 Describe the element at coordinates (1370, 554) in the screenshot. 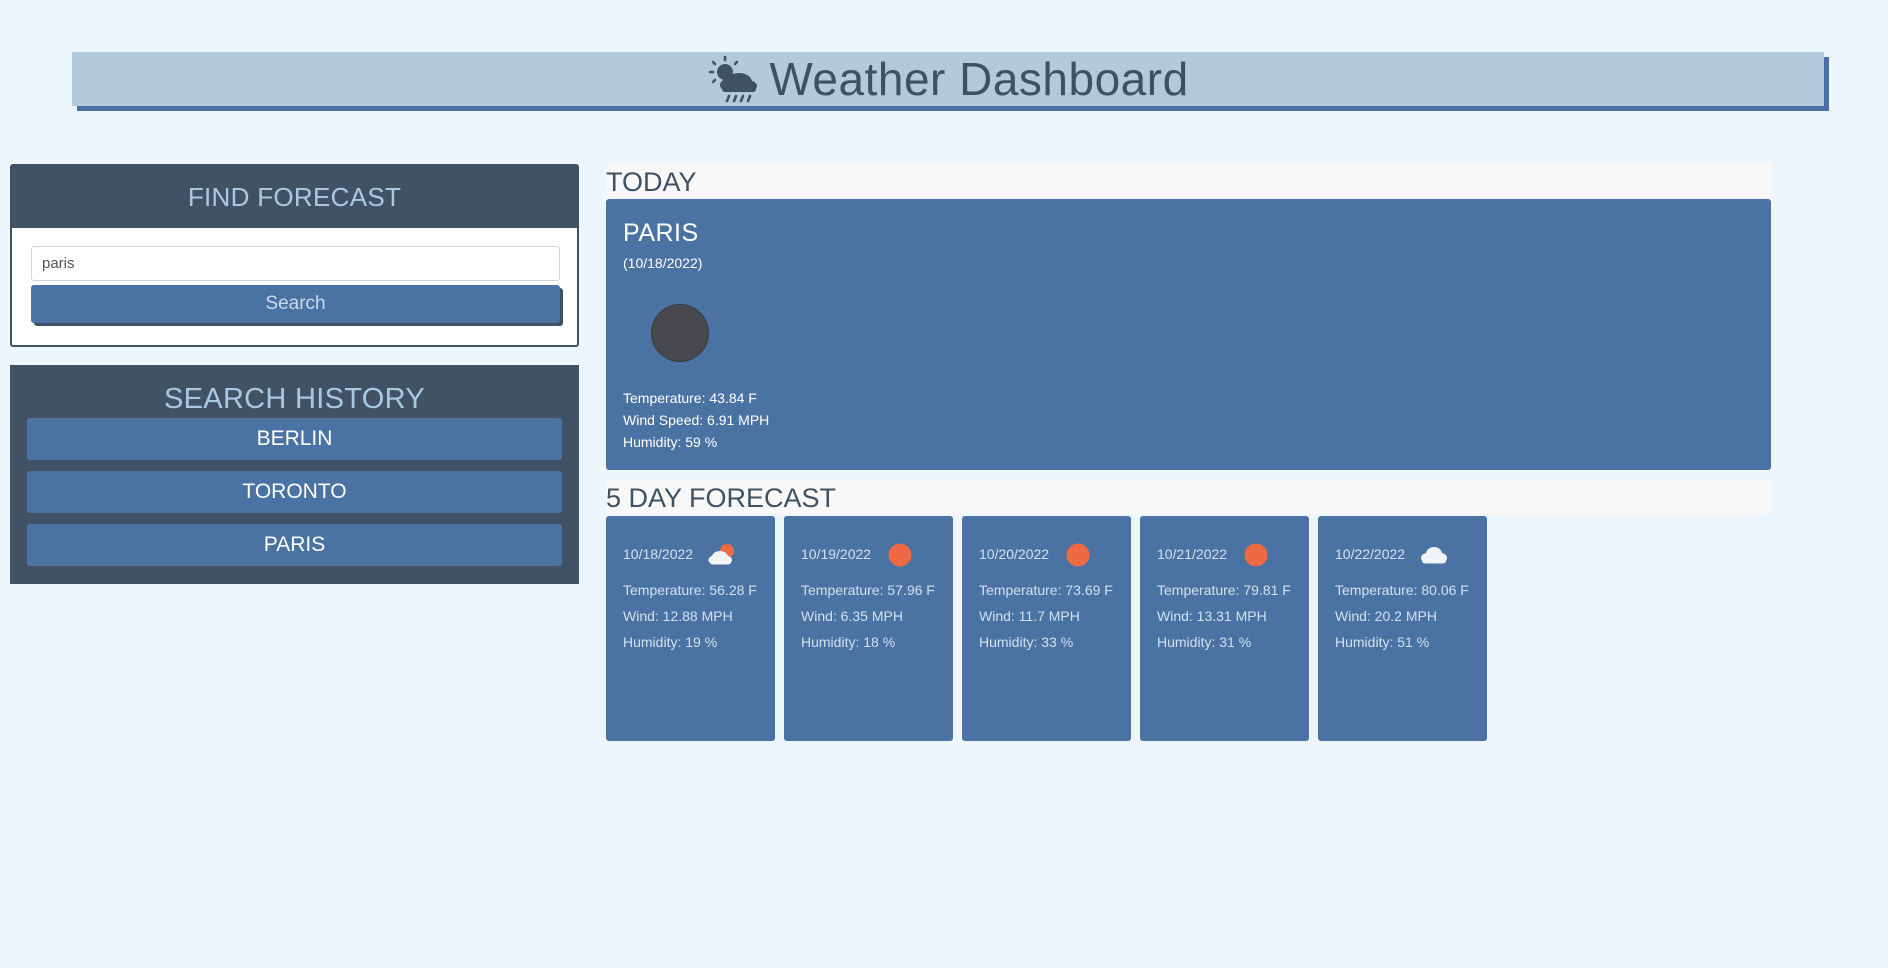

I see `forecast-date: 10/22/2022` at that location.